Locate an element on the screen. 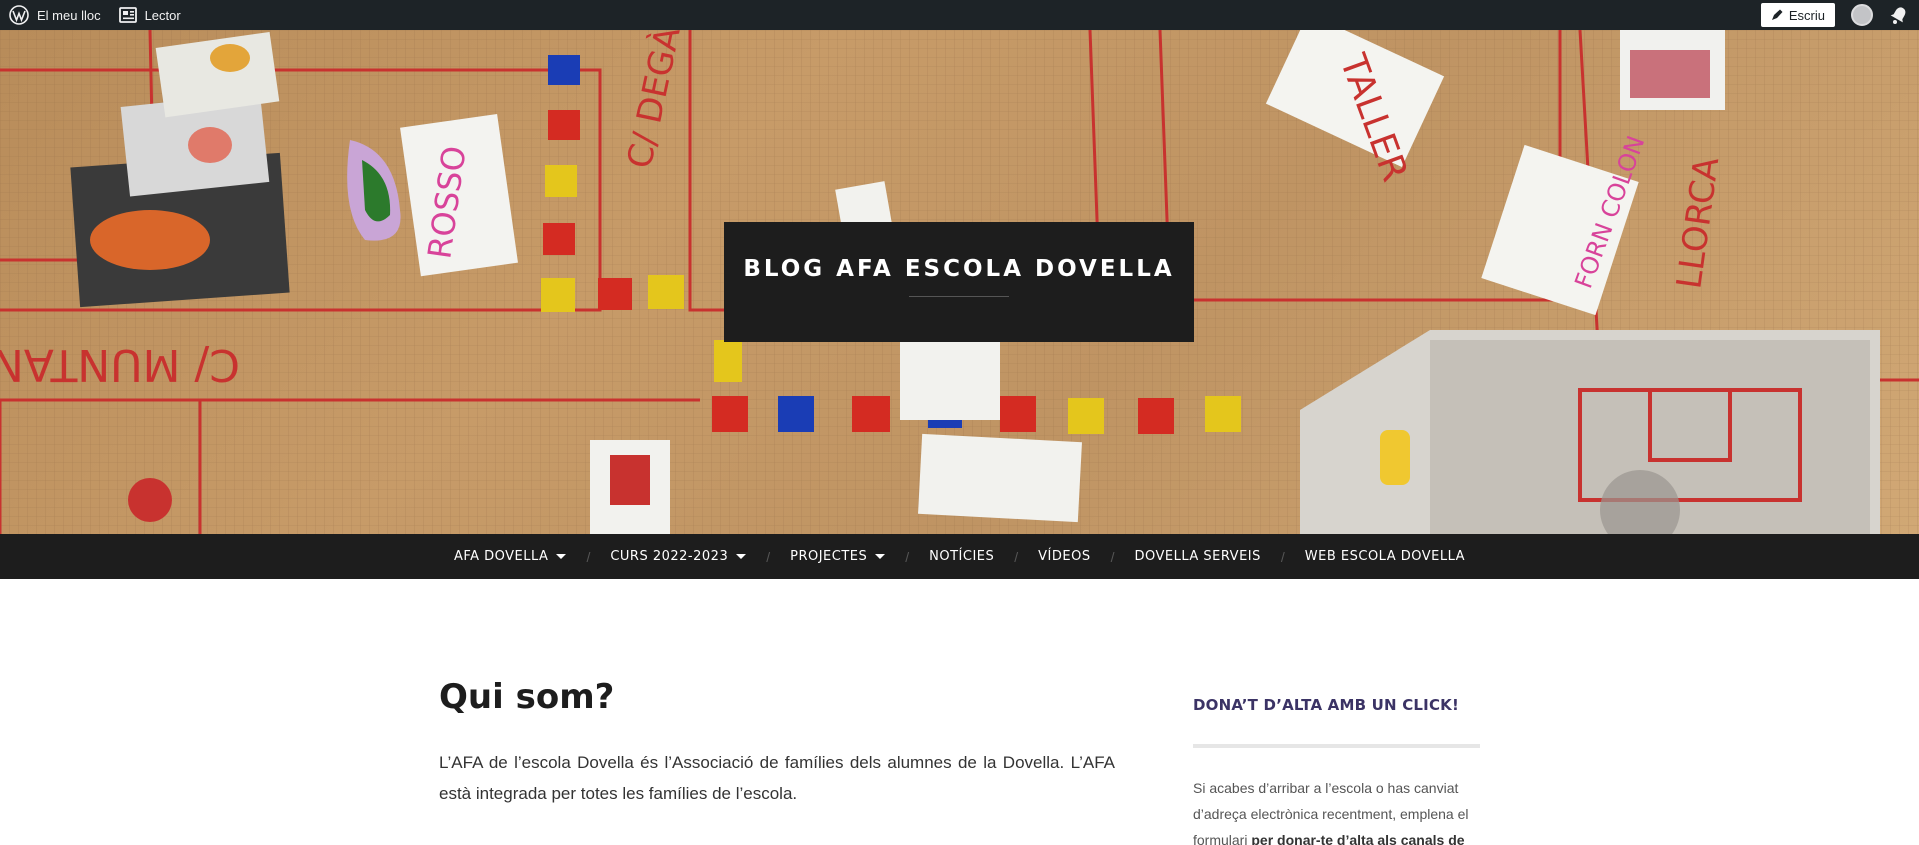 The width and height of the screenshot is (1919, 845). wordpress-logo-icon is located at coordinates (19, 15).